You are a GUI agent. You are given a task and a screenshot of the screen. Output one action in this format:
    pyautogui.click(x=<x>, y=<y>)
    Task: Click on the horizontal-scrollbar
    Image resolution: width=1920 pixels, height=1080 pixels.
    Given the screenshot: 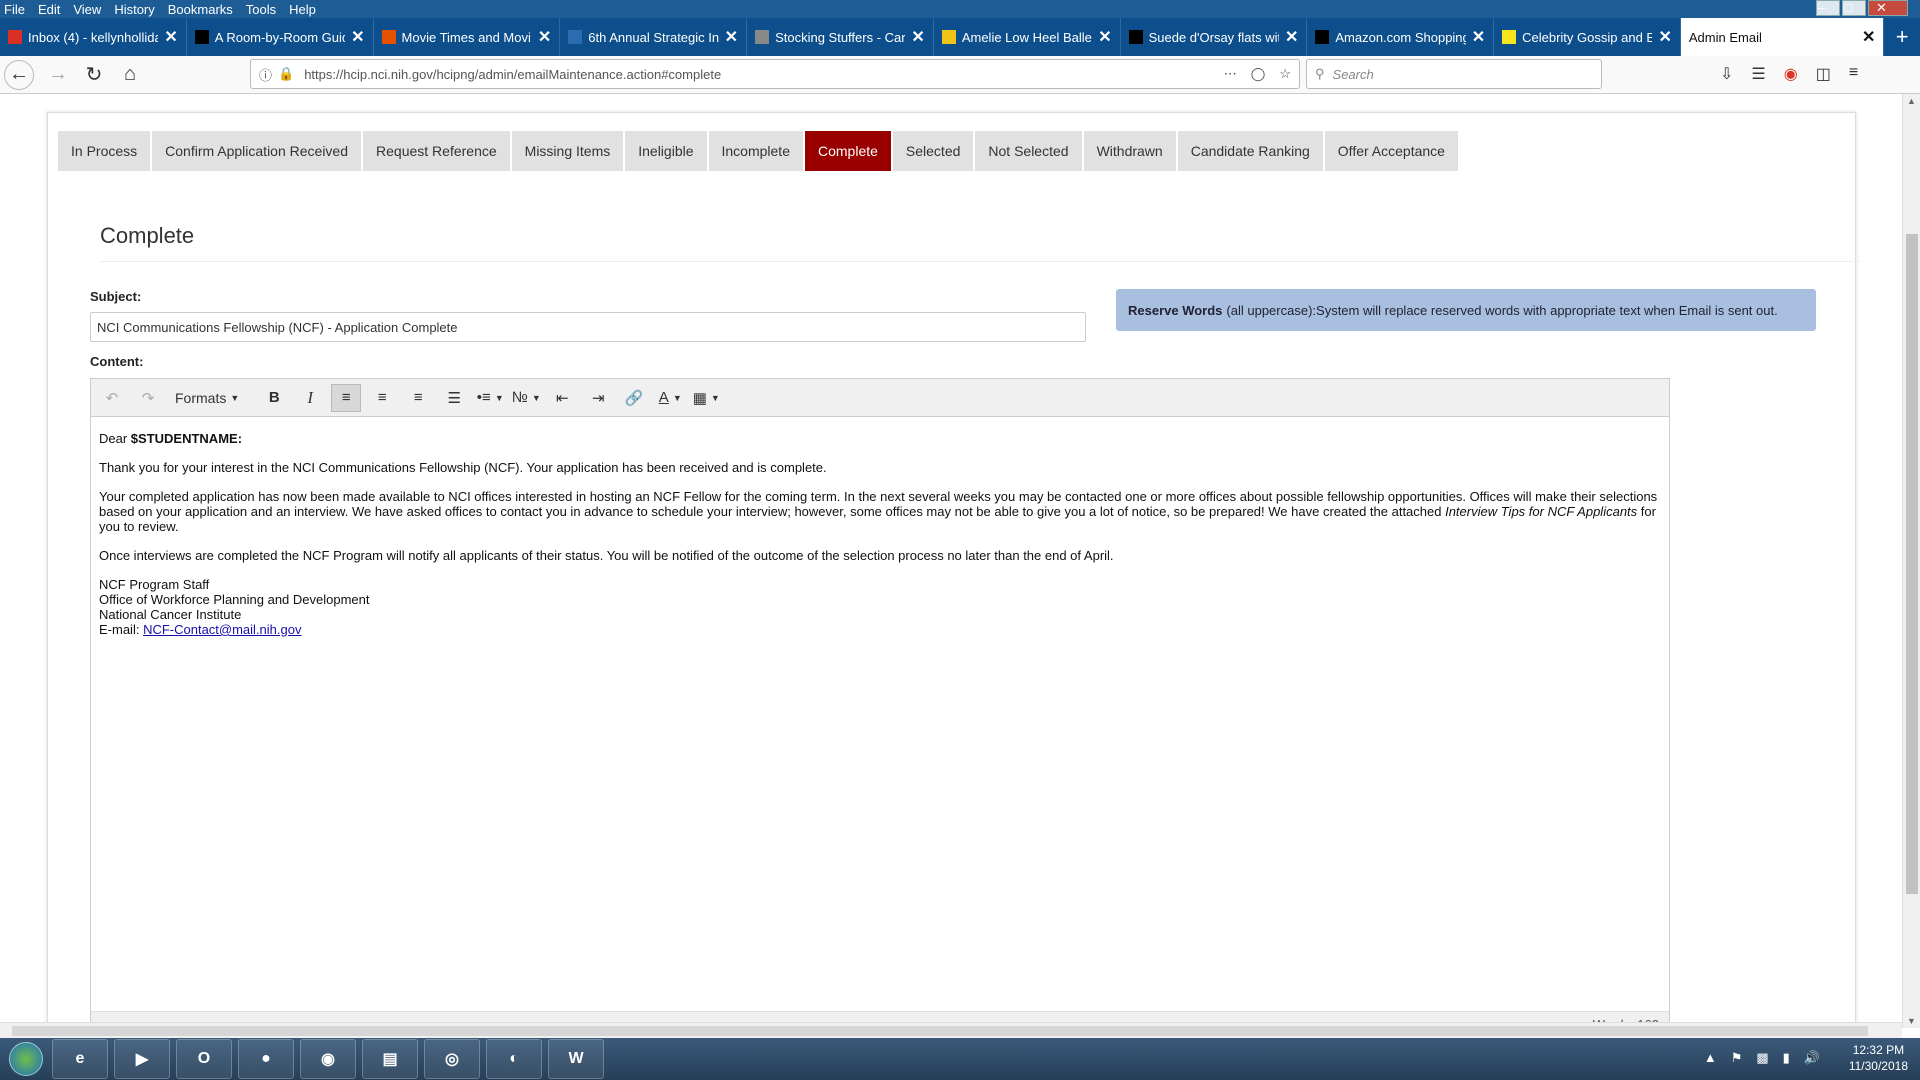 What is the action you would take?
    pyautogui.click(x=951, y=1030)
    